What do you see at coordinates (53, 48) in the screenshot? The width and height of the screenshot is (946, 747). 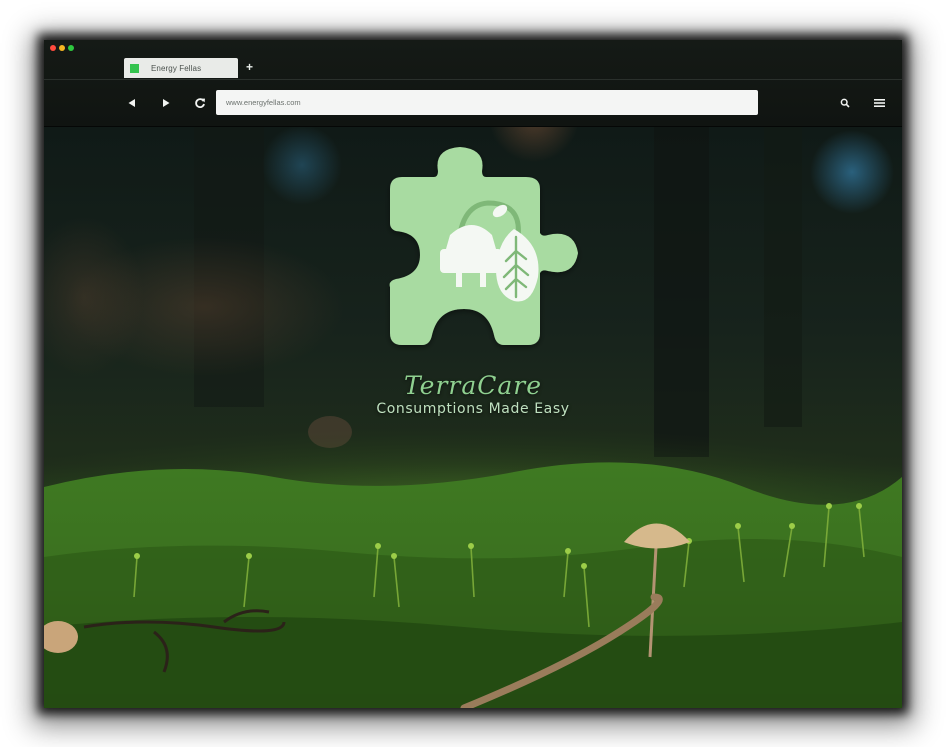 I see `close-window-button` at bounding box center [53, 48].